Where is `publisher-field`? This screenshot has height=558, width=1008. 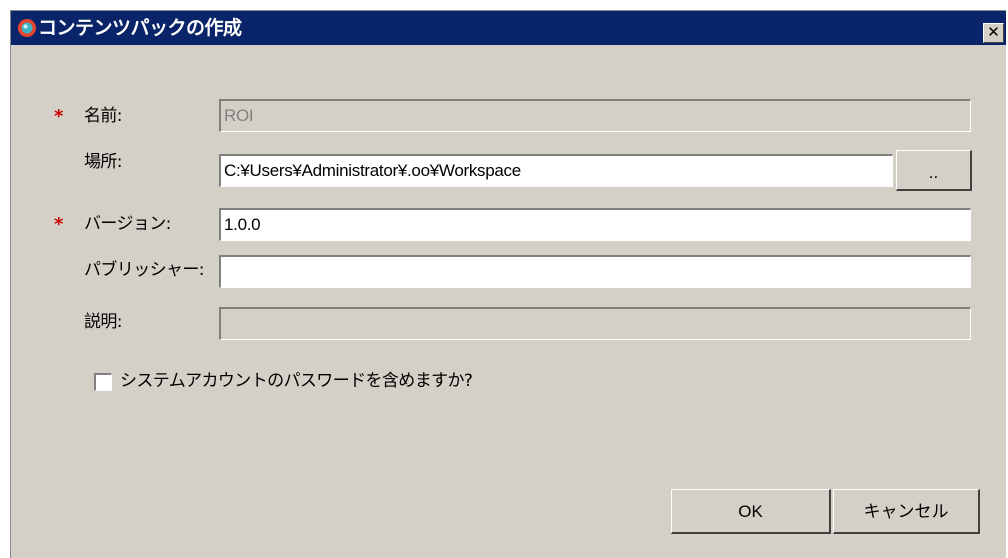
publisher-field is located at coordinates (595, 271).